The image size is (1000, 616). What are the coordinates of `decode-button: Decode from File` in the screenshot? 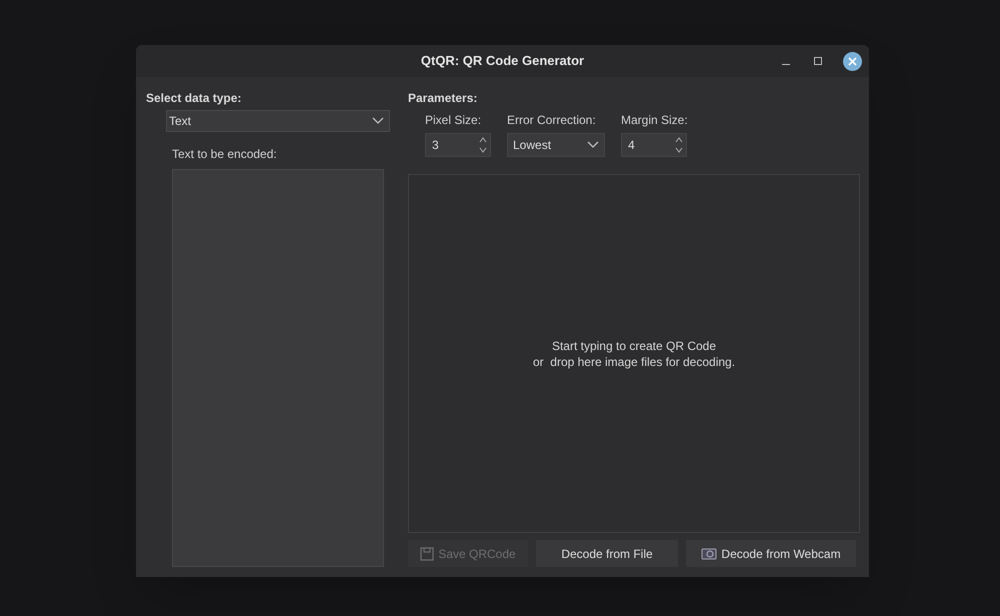 It's located at (607, 553).